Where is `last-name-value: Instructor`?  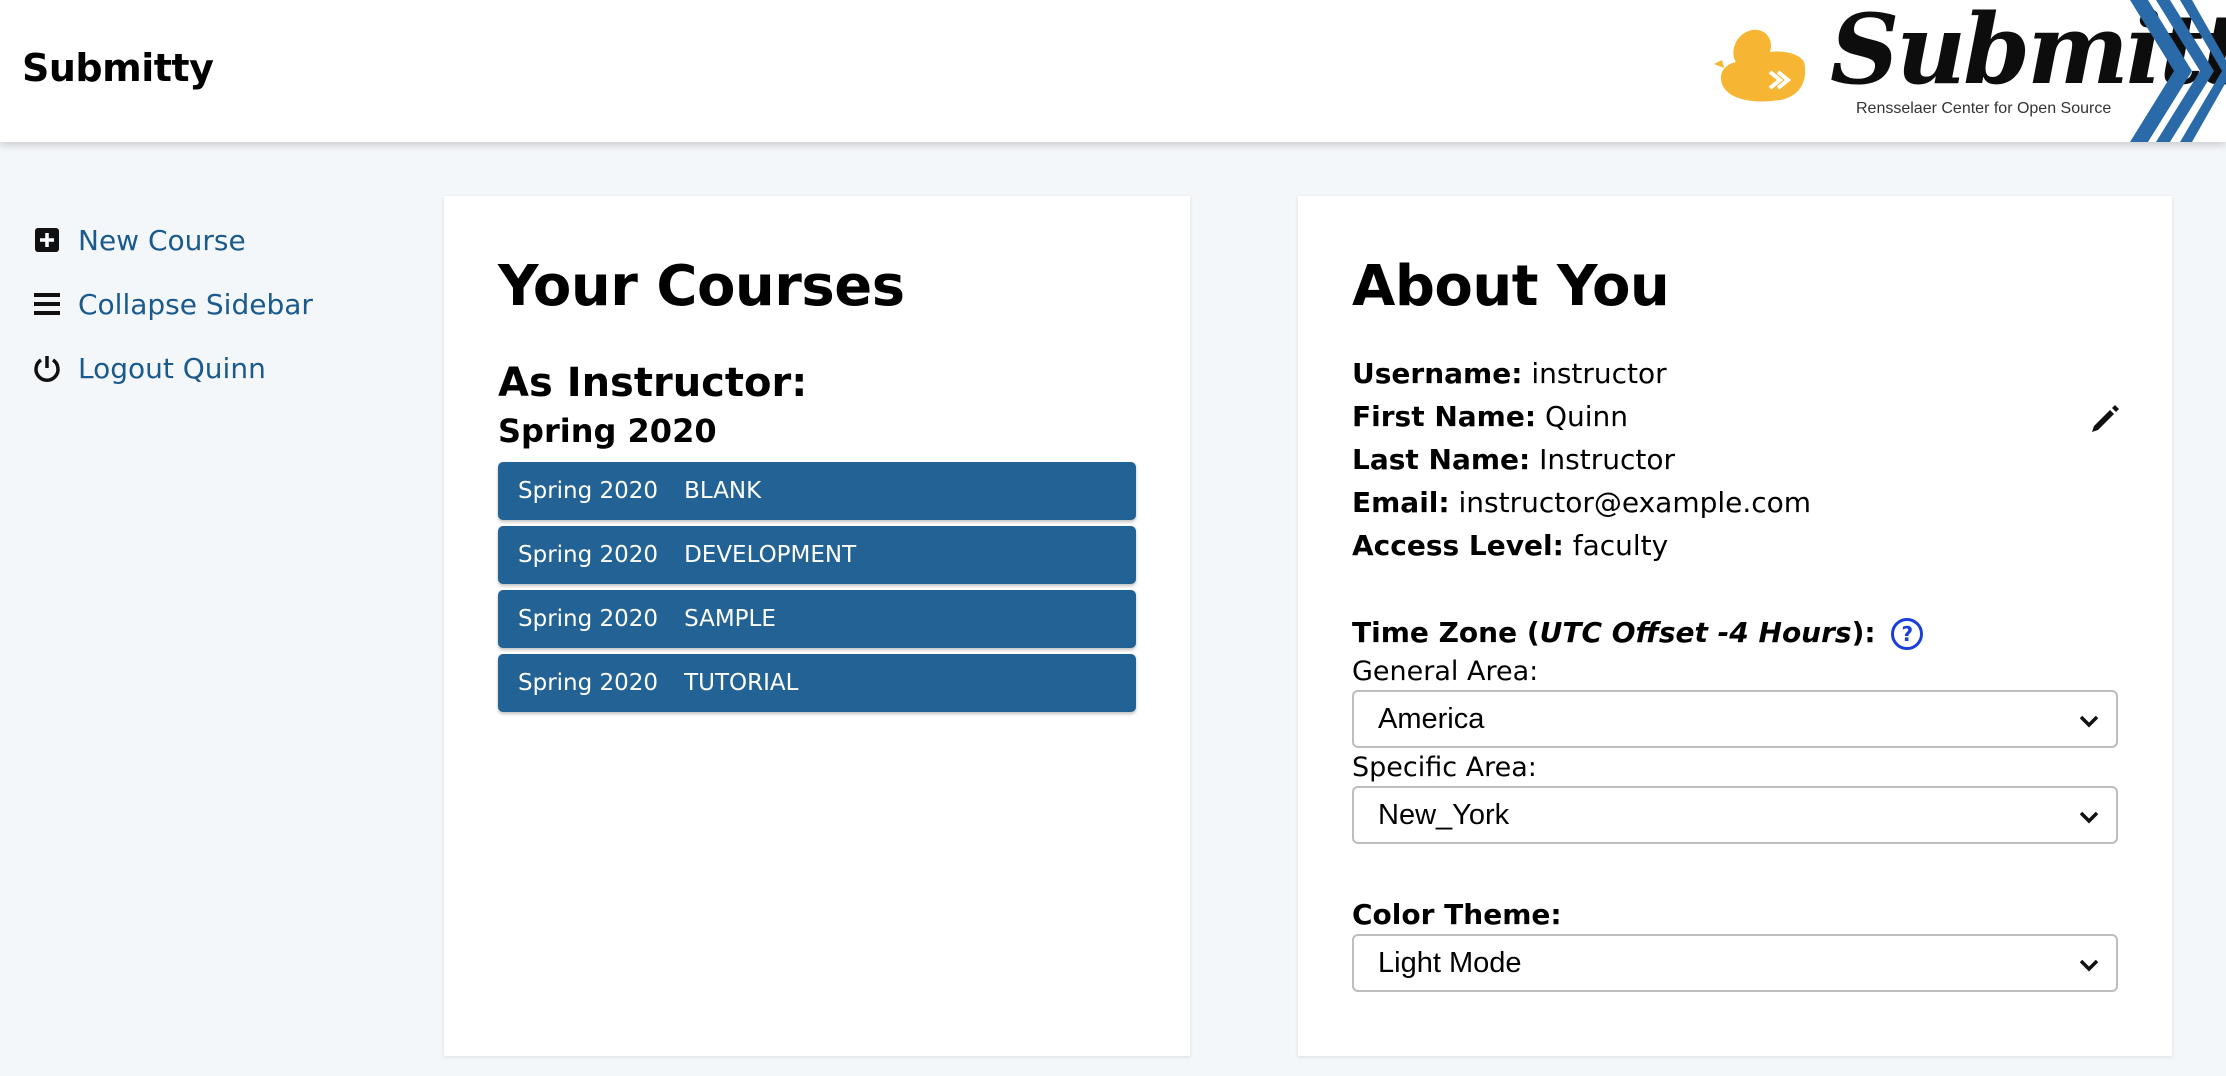 last-name-value: Instructor is located at coordinates (1607, 459).